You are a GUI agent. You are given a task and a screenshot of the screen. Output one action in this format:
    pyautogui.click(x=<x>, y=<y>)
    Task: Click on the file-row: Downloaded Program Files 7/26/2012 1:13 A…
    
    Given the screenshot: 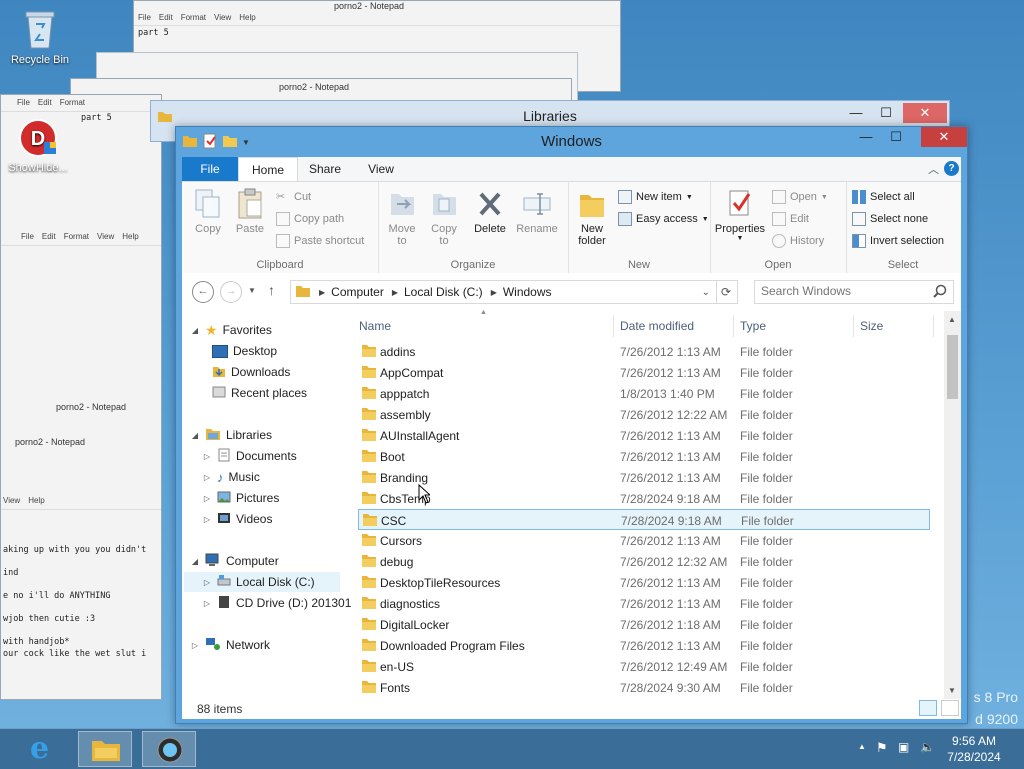 What is the action you would take?
    pyautogui.click(x=644, y=645)
    